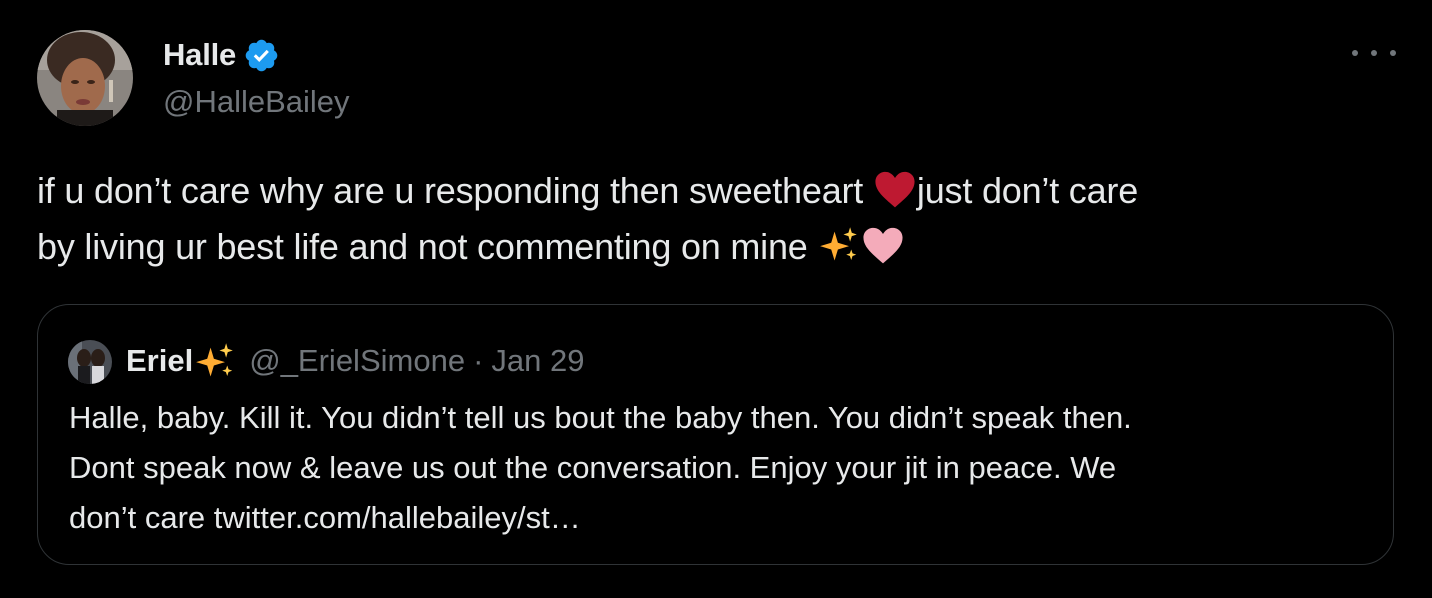  I want to click on quoted-author-avatar-image, so click(90, 362).